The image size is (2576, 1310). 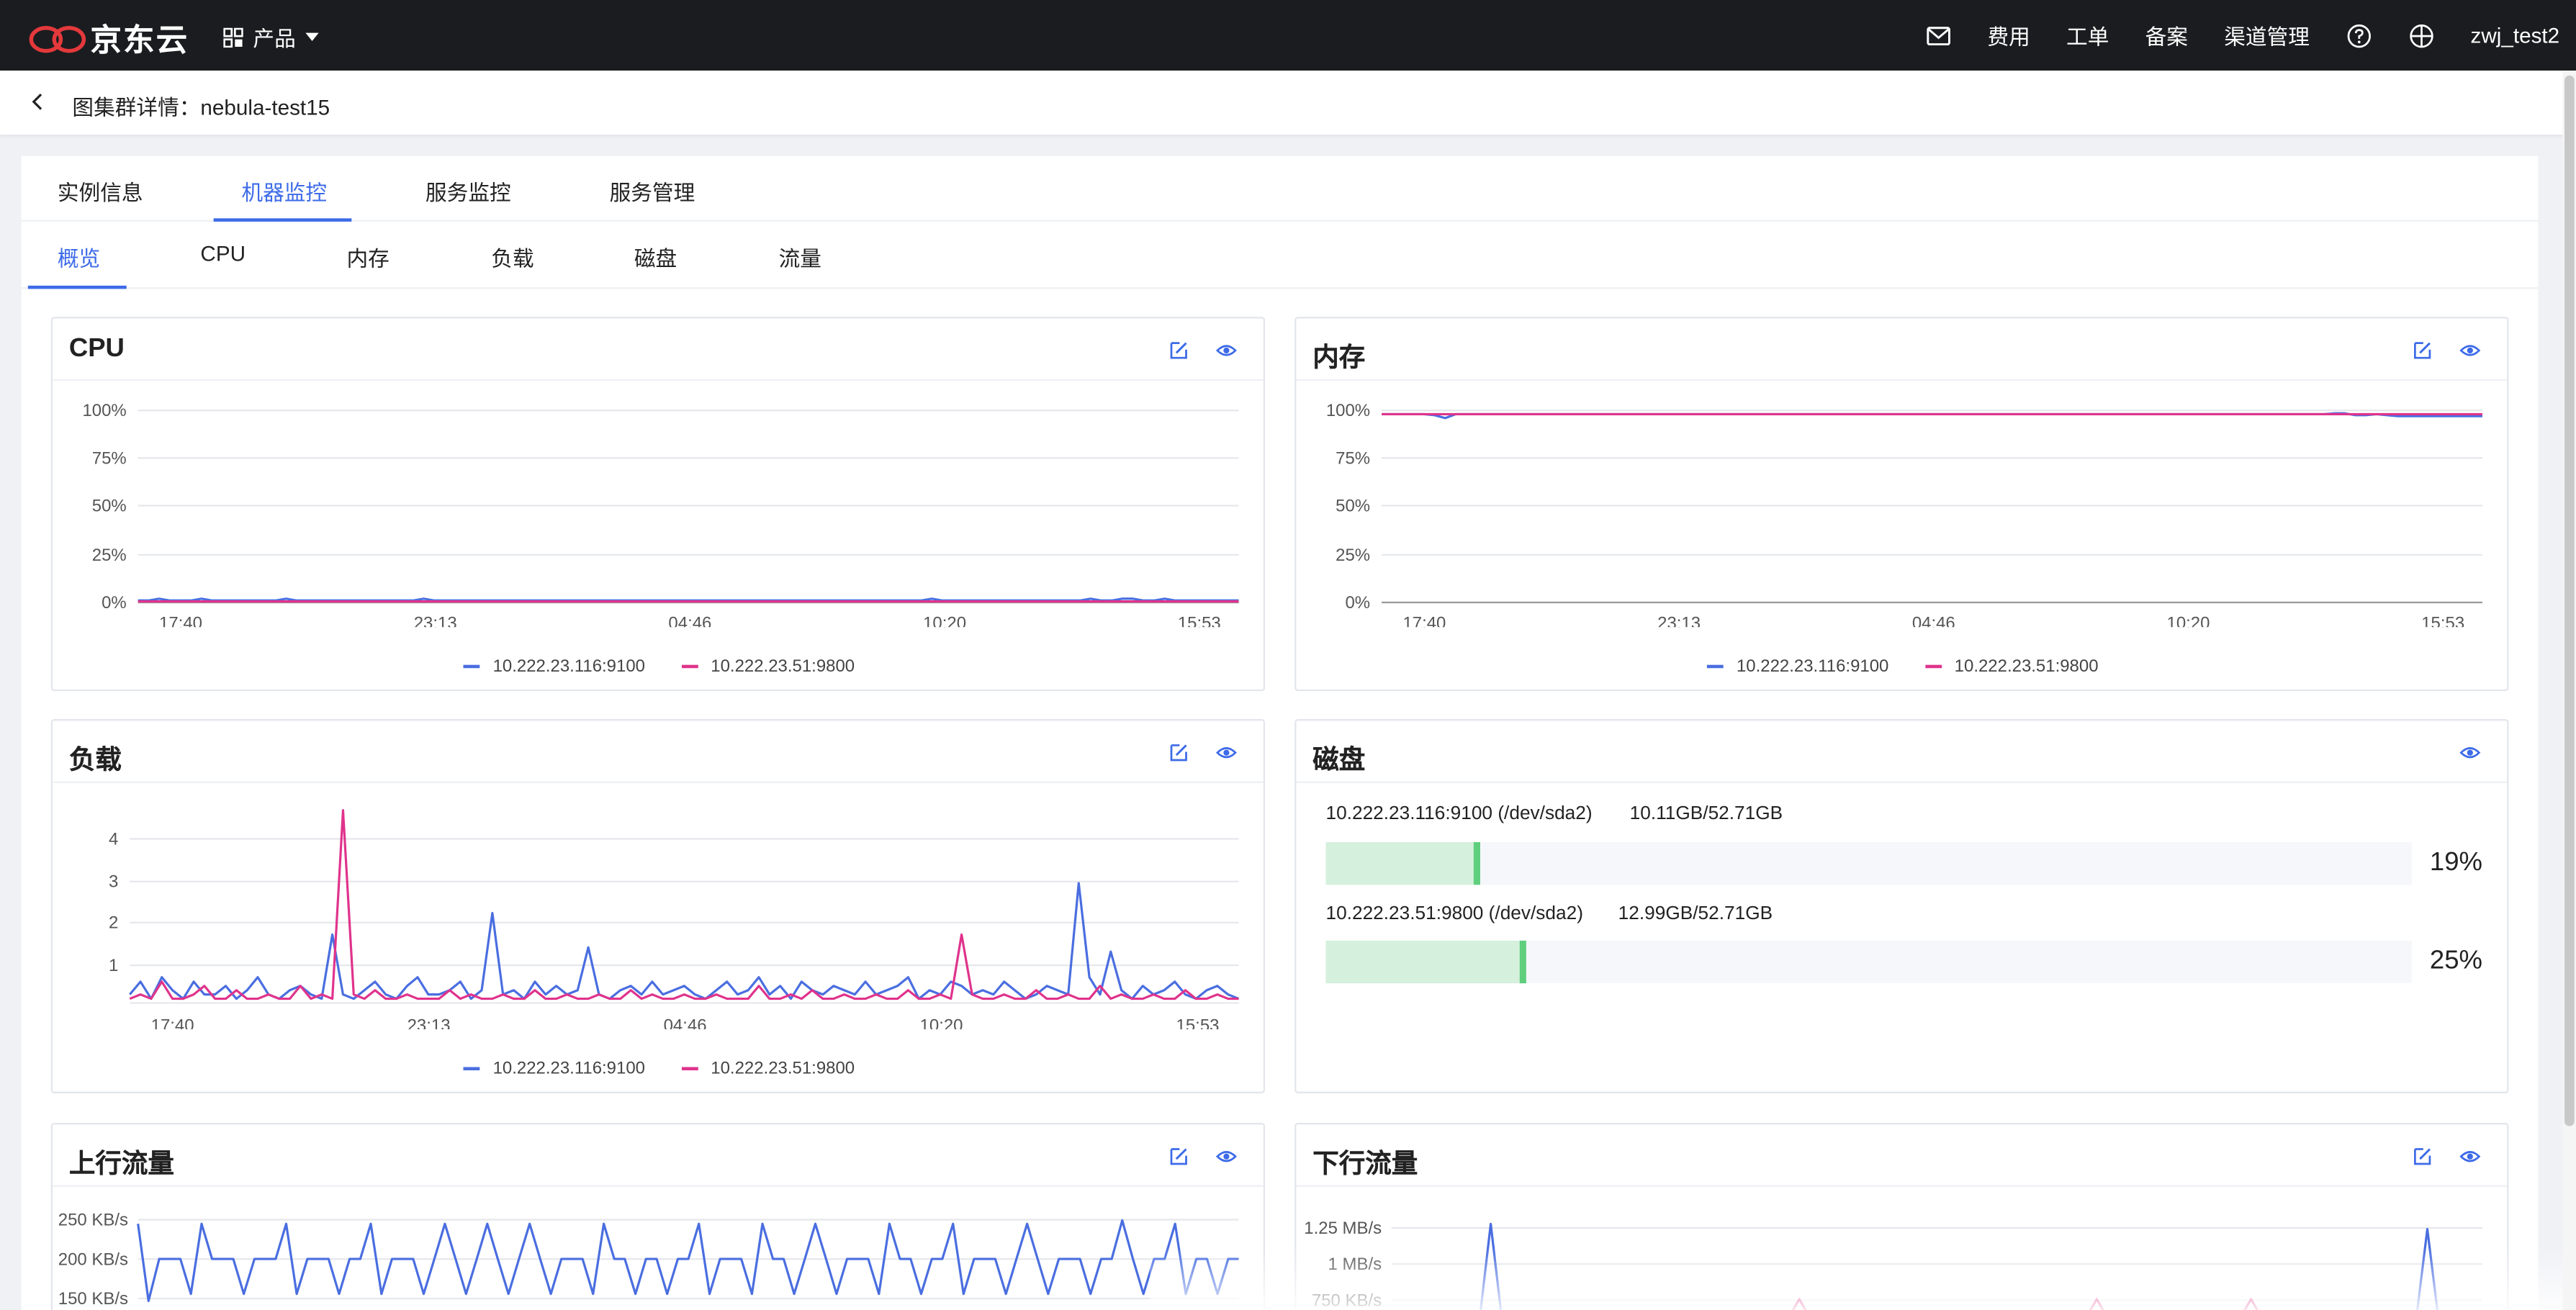 I want to click on tab-service-monitor: 服务监控, so click(x=468, y=191).